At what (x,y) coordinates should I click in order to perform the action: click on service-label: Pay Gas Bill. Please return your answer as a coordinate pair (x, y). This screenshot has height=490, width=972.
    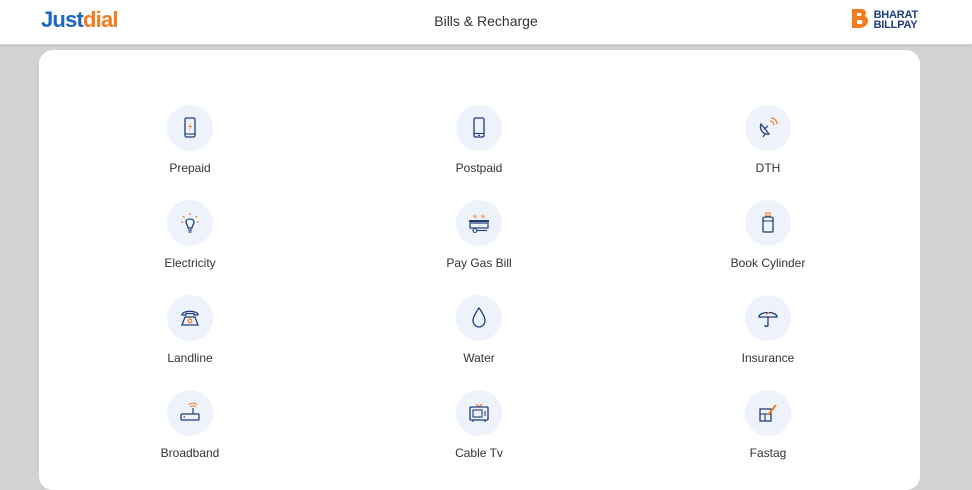
    Looking at the image, I should click on (479, 263).